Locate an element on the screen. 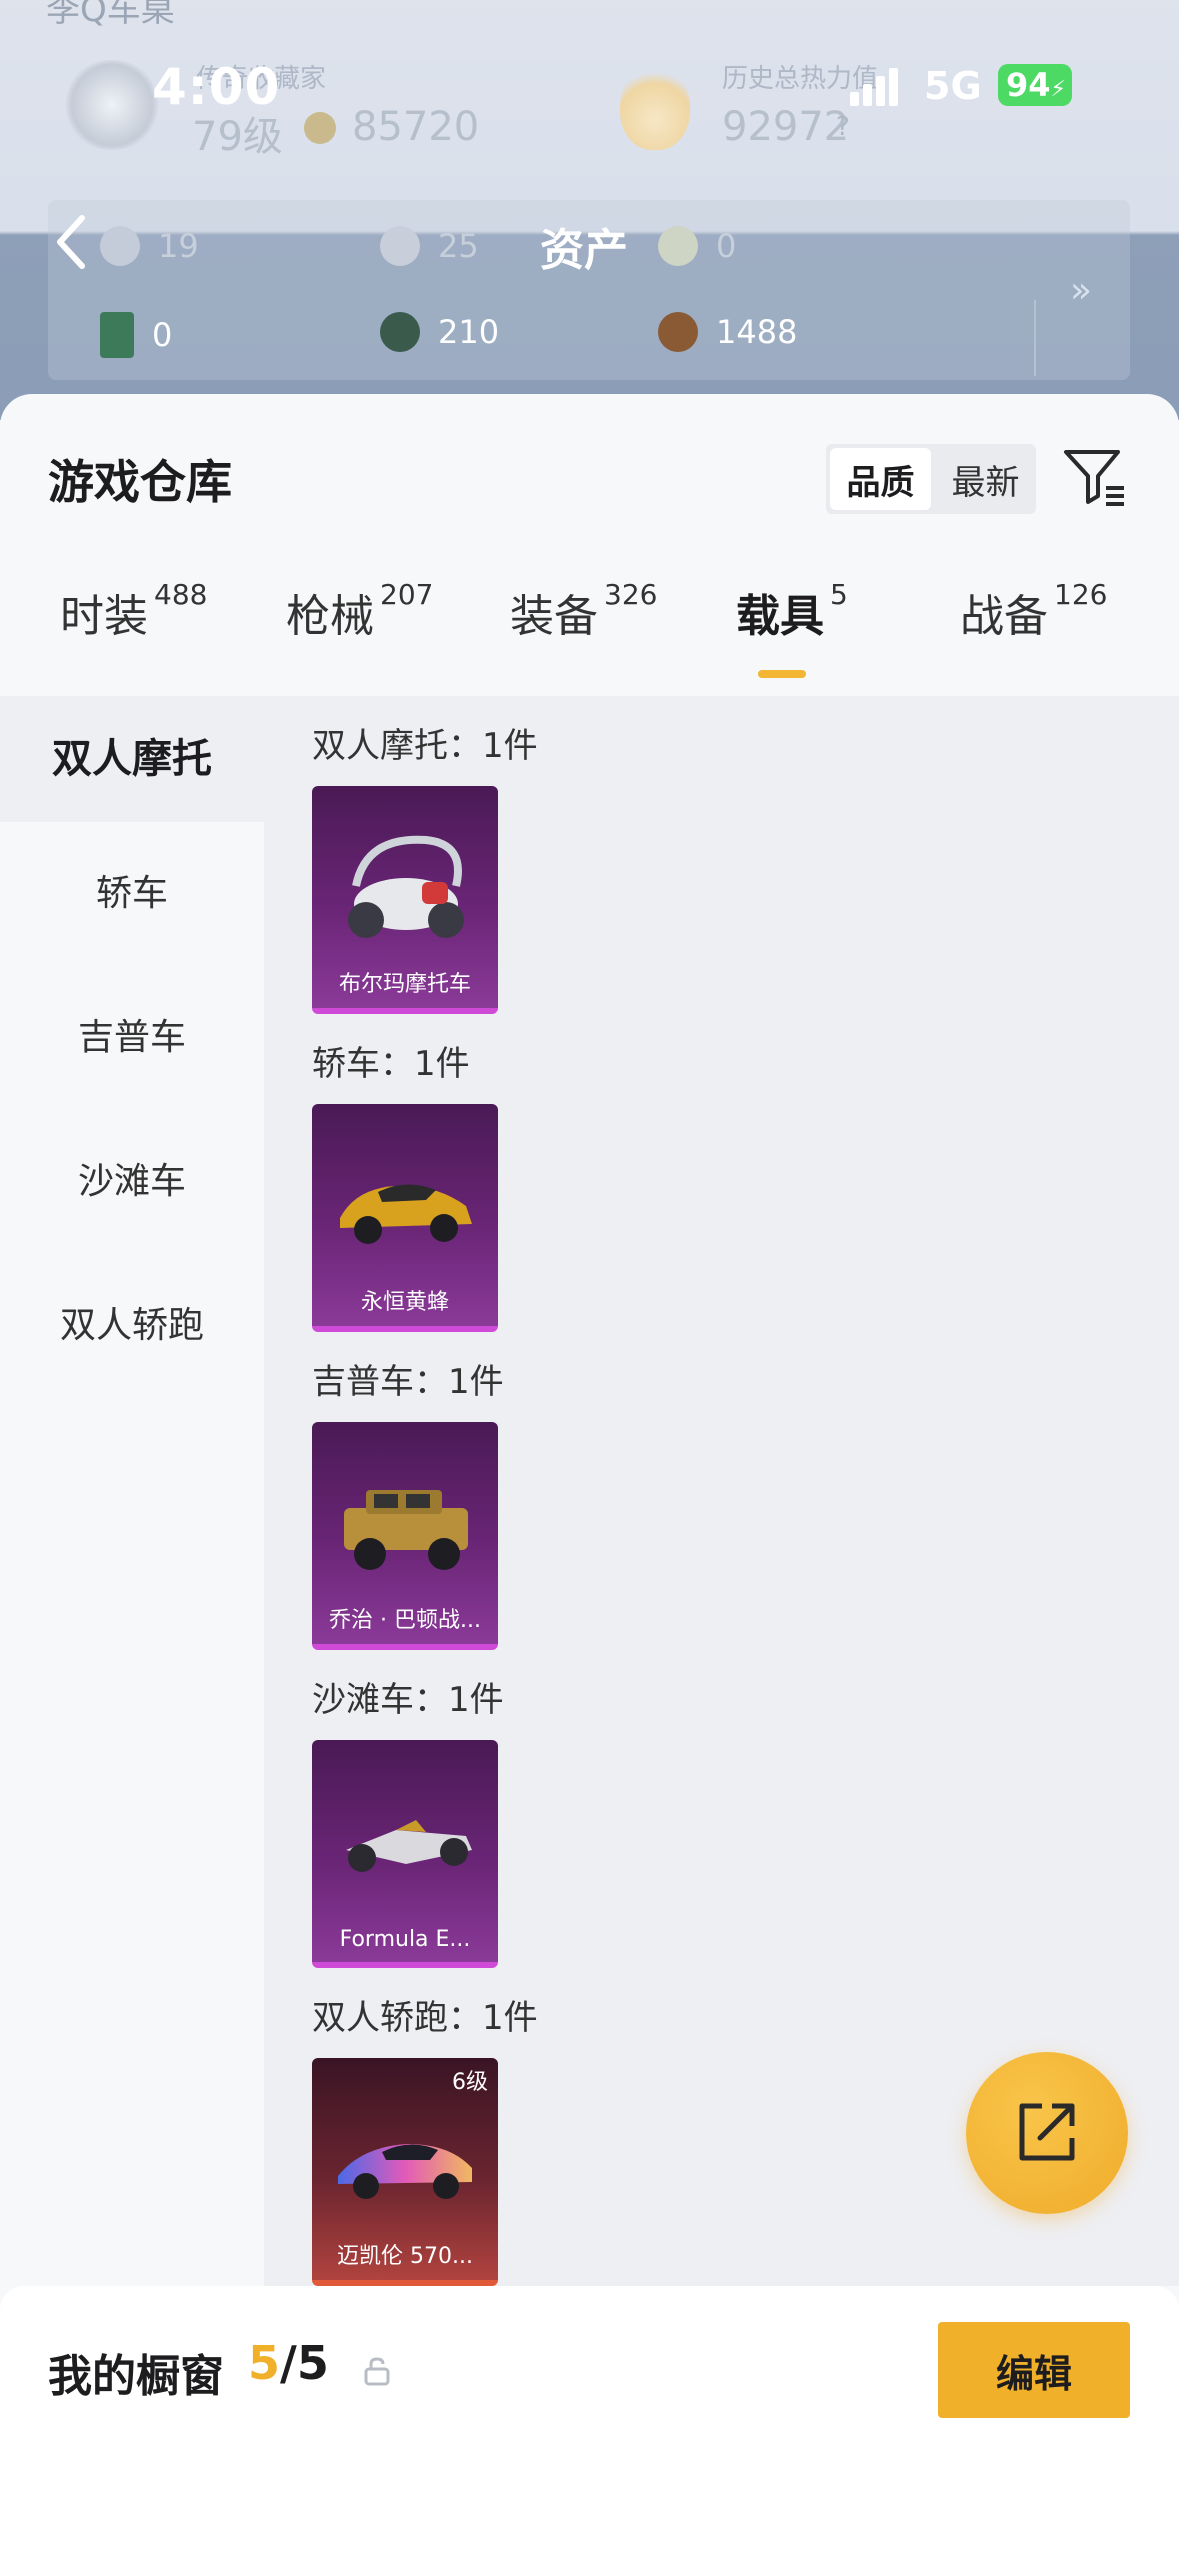  tab-label: 枪械 is located at coordinates (330, 616).